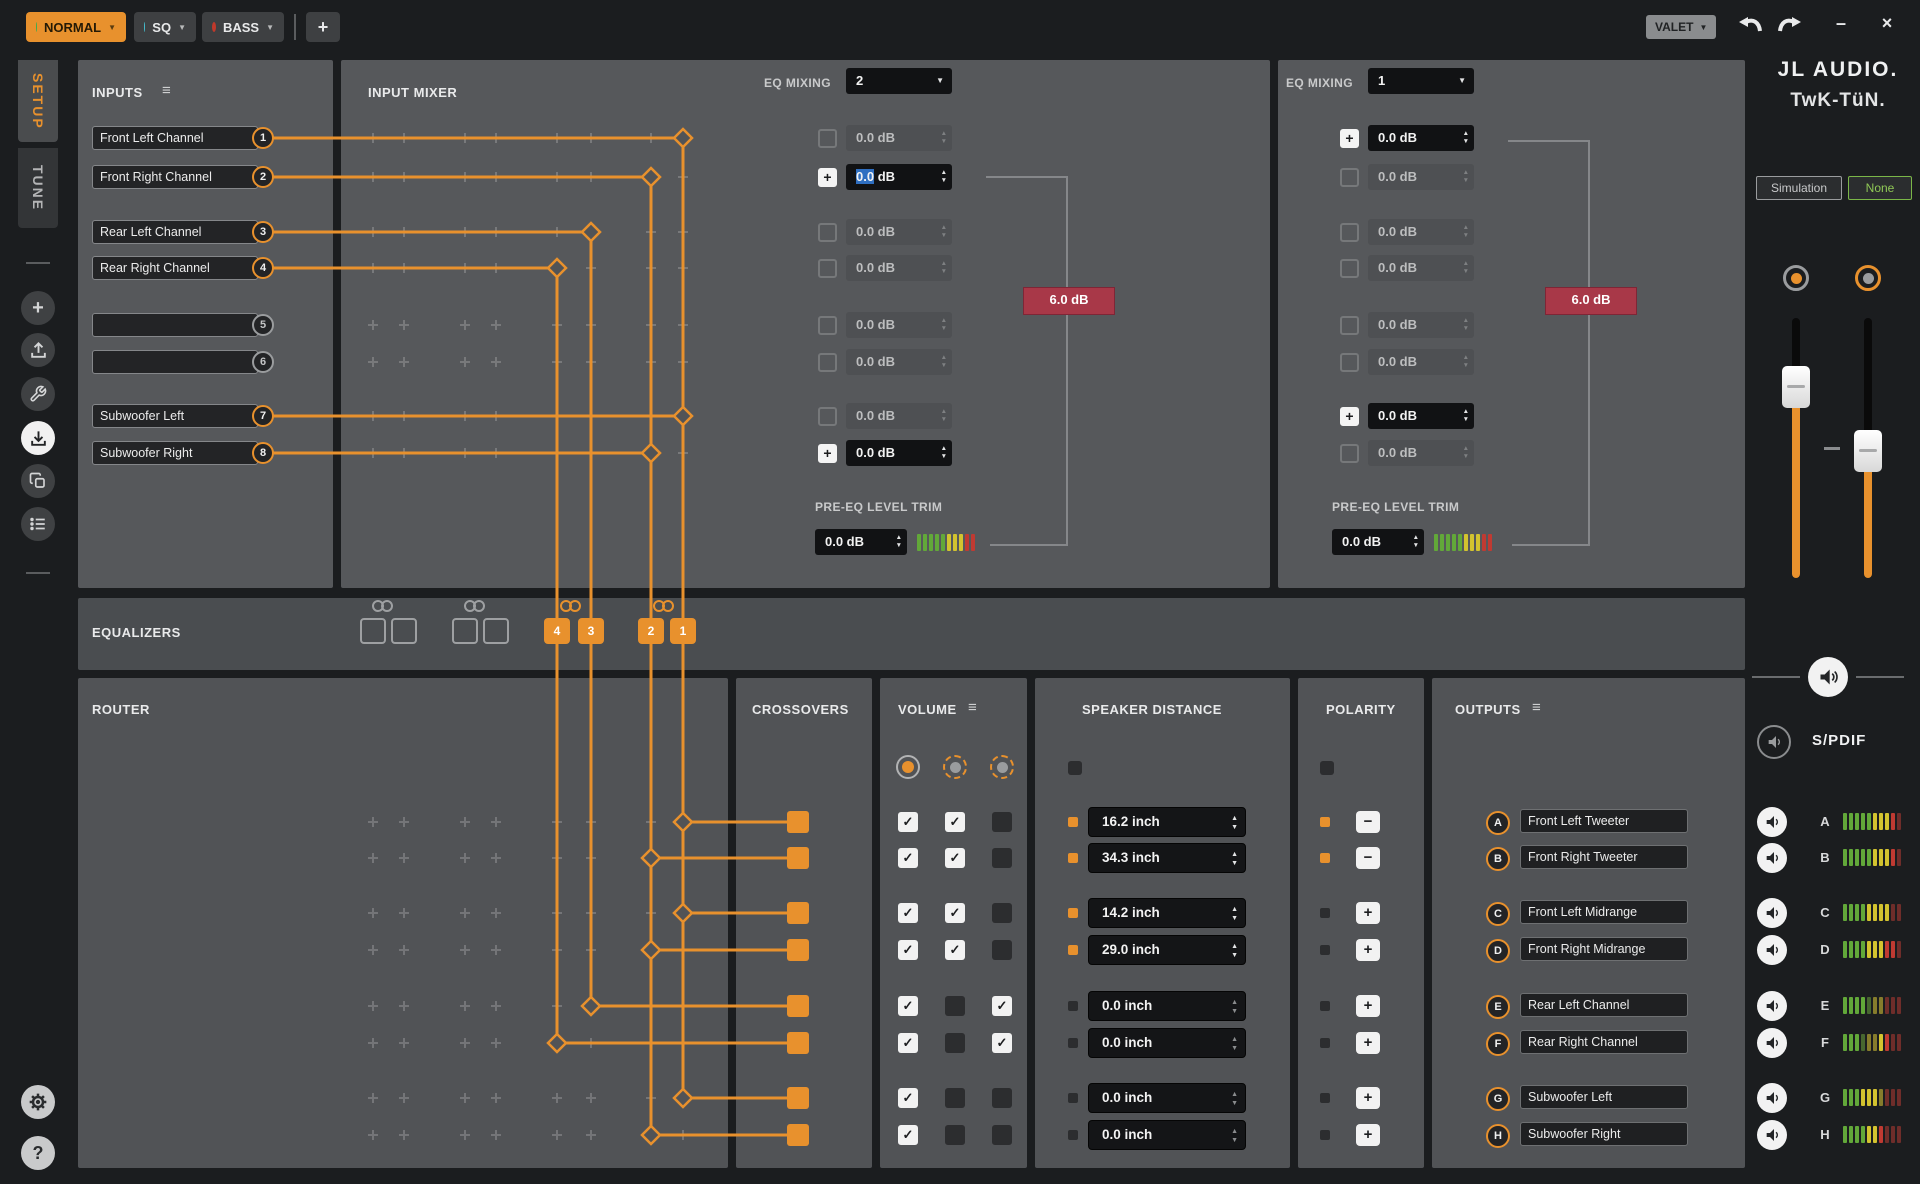 This screenshot has height=1184, width=1920. I want to click on fader-handle-left, so click(1796, 387).